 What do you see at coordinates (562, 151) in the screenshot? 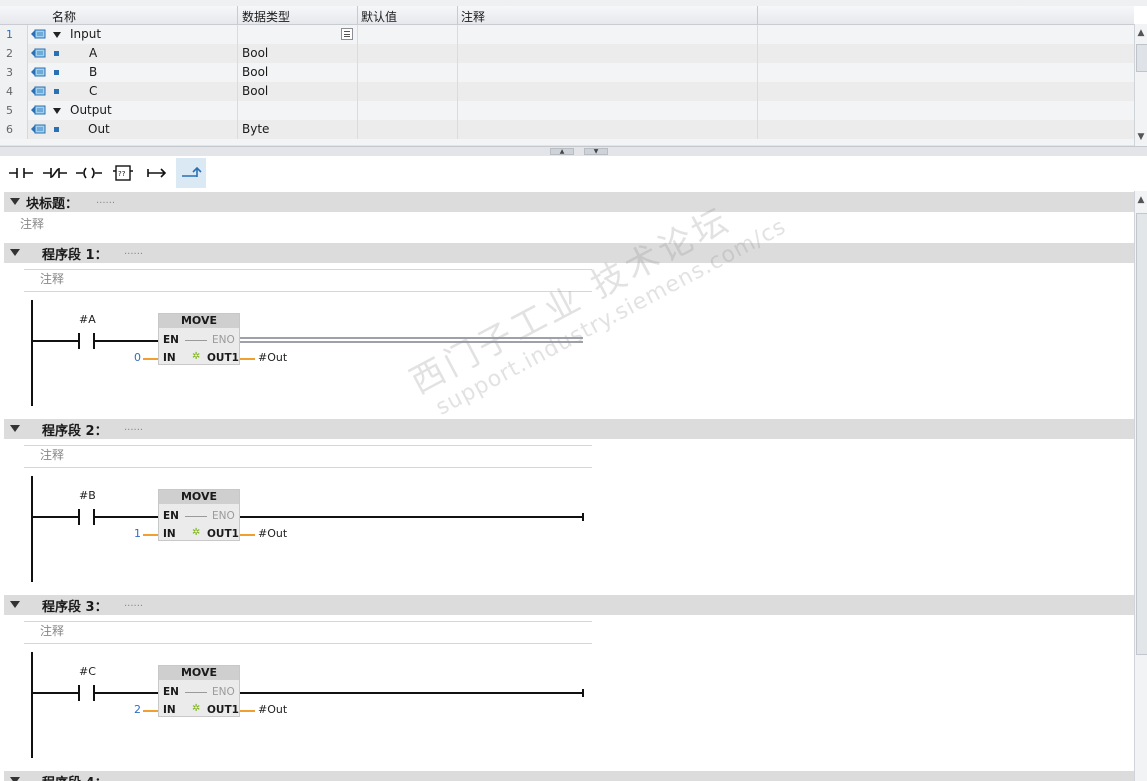
I see `collapse-up-icon: ▲` at bounding box center [562, 151].